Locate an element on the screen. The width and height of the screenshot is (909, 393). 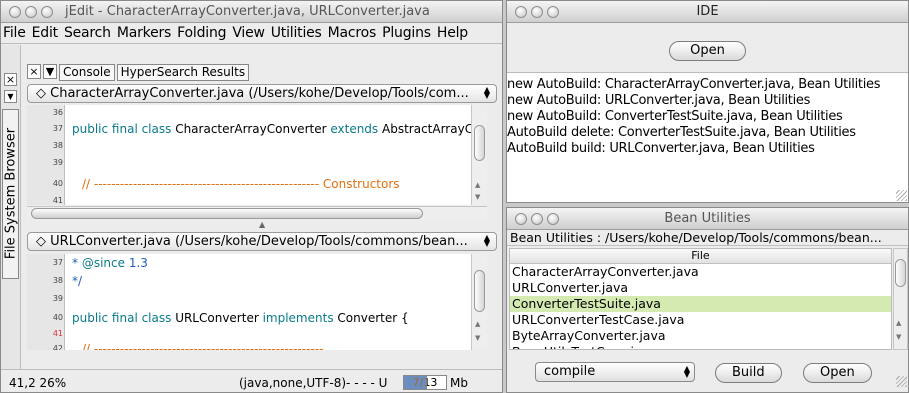
line-number: 41 is located at coordinates (57, 200).